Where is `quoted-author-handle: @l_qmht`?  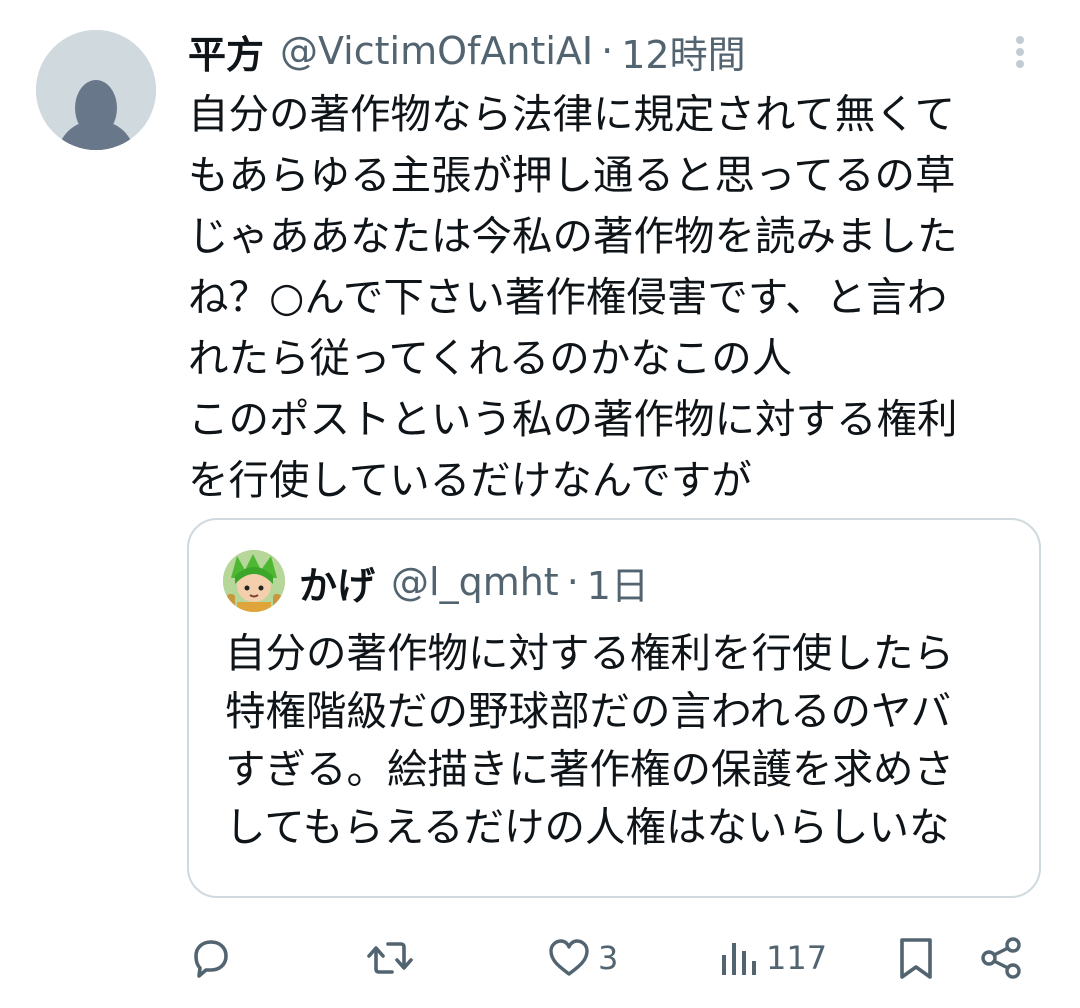
quoted-author-handle: @l_qmht is located at coordinates (475, 582).